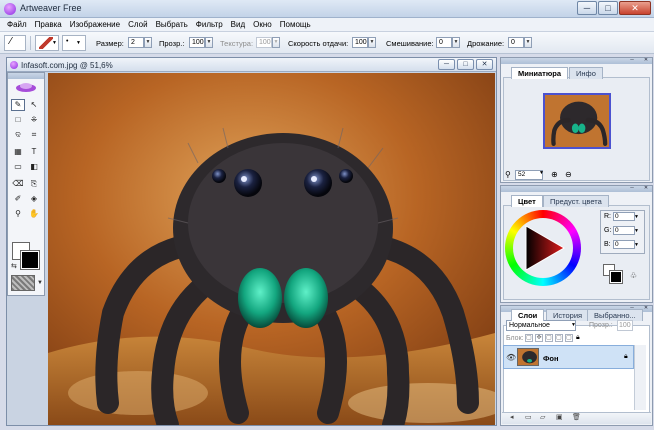 The image size is (654, 430). Describe the element at coordinates (456, 42) in the screenshot. I see `blend-spinner: ▼` at that location.